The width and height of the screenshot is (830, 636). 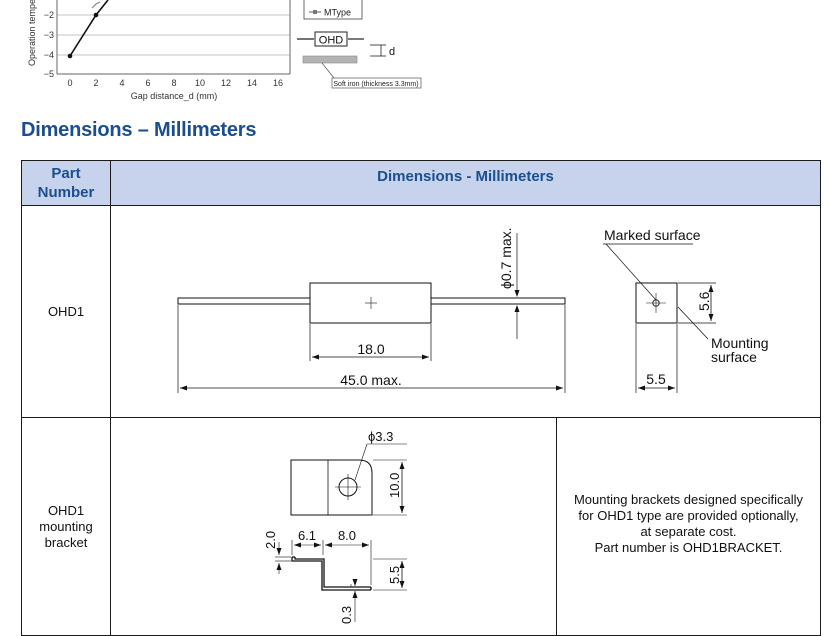 I want to click on header-dimensions: Dimensions - Millimeters, so click(x=465, y=183).